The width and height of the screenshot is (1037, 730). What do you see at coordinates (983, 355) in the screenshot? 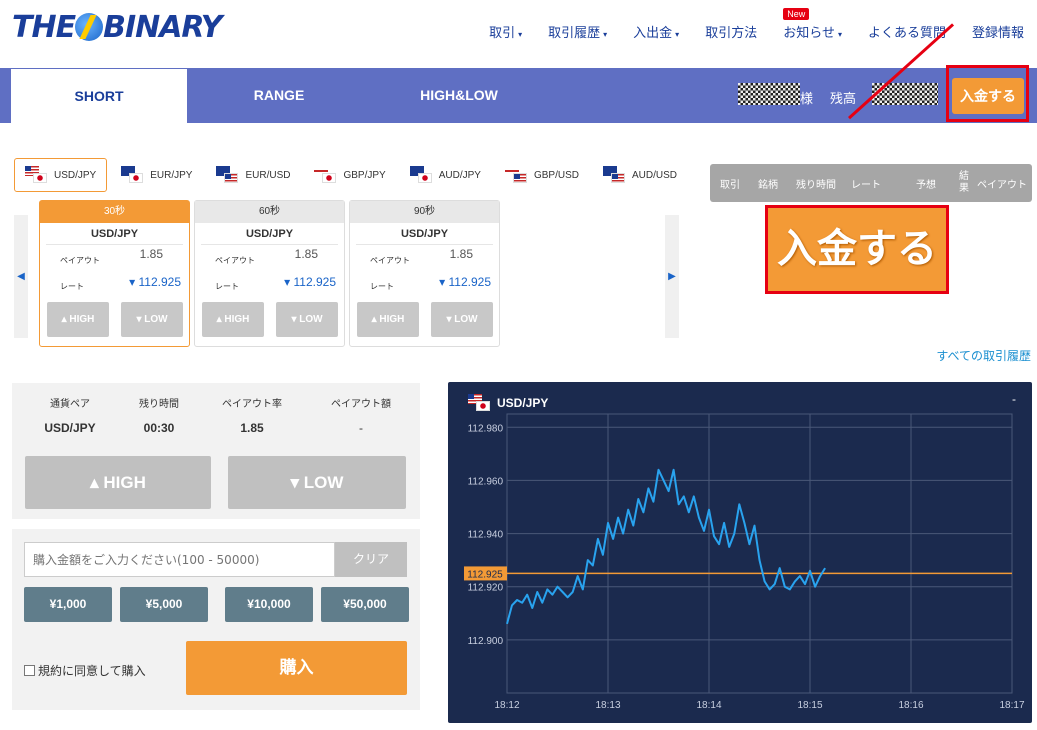
I see `all-history-link: すべての取引履歴` at bounding box center [983, 355].